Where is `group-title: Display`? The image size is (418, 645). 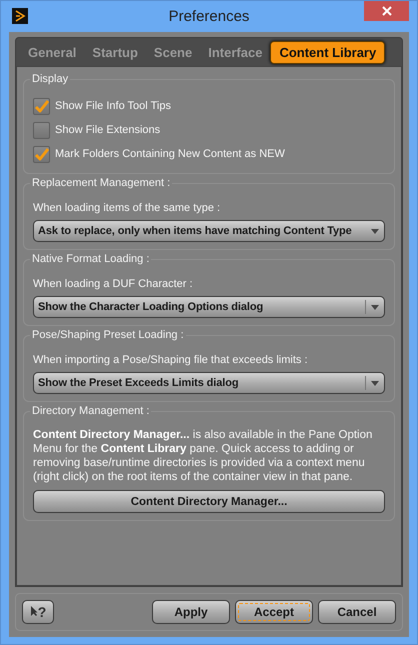 group-title: Display is located at coordinates (50, 79).